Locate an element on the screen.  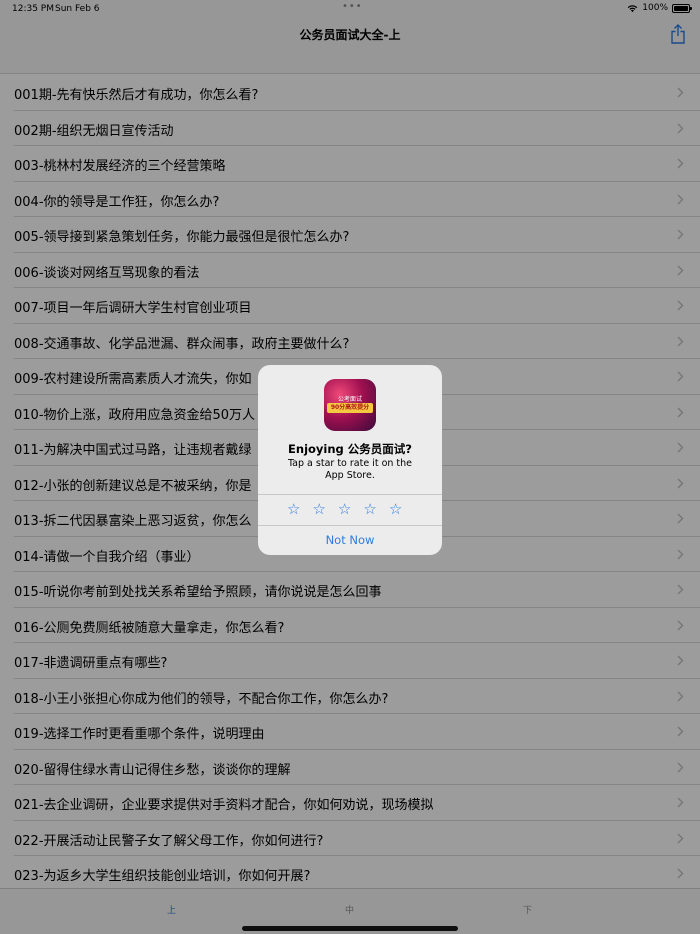
not-now-button: Not Now is located at coordinates (350, 540).